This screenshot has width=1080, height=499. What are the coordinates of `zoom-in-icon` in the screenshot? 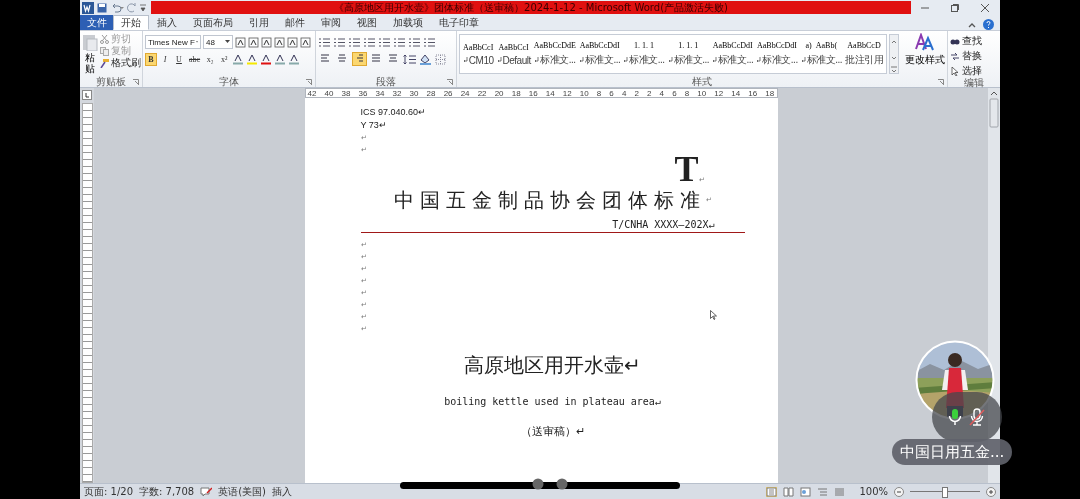 It's located at (991, 491).